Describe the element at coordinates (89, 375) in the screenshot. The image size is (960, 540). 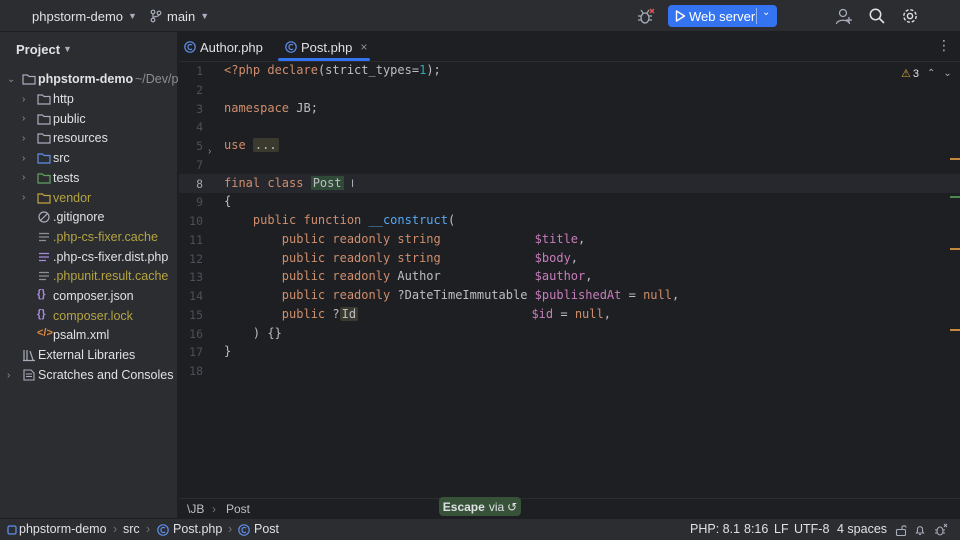
I see `tree-scratches-and-consoles: › Scratches and Consoles` at that location.